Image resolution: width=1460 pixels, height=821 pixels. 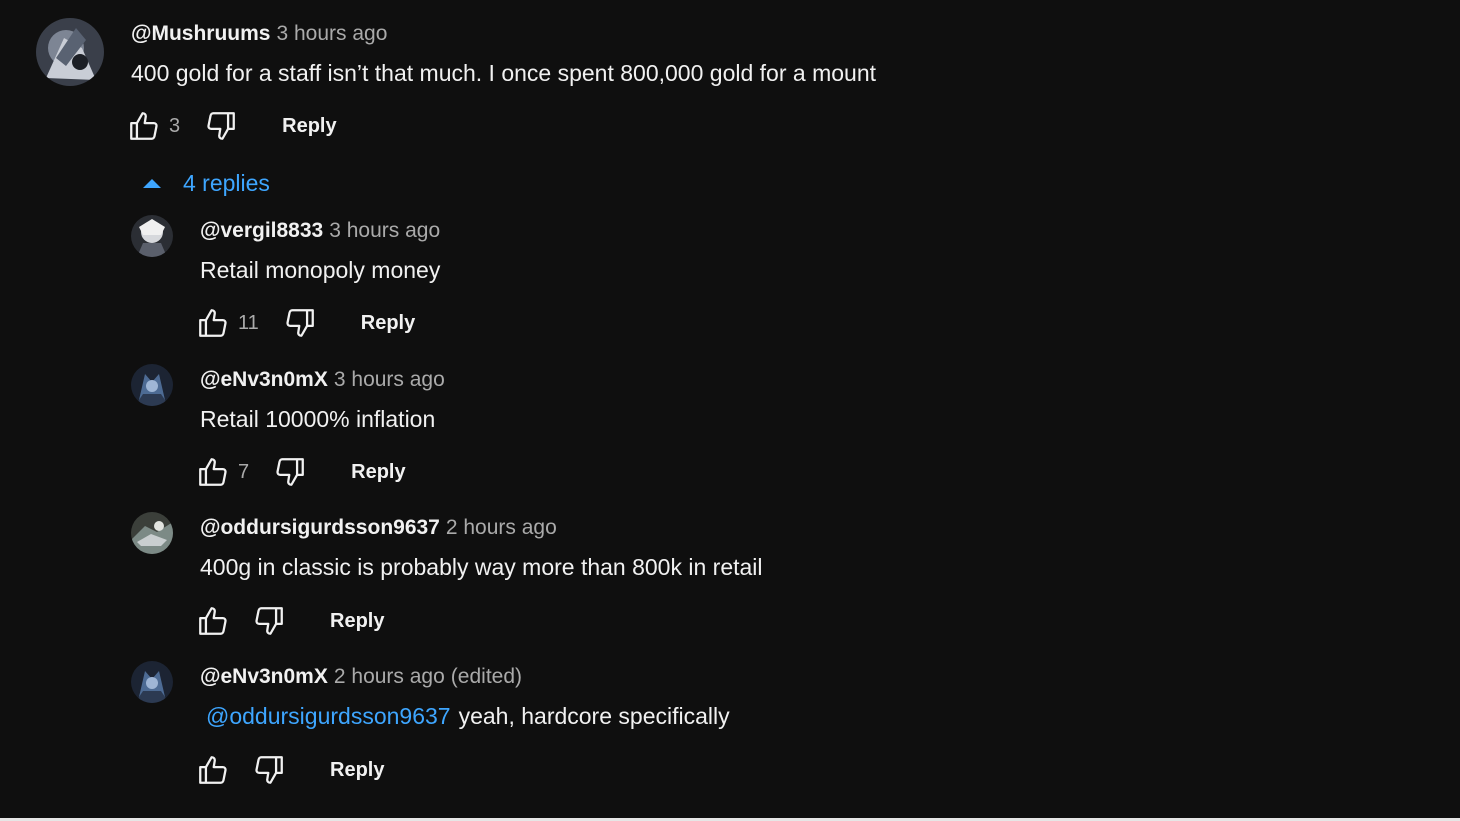 I want to click on author-name: @oddursigurdsson9637, so click(x=320, y=527).